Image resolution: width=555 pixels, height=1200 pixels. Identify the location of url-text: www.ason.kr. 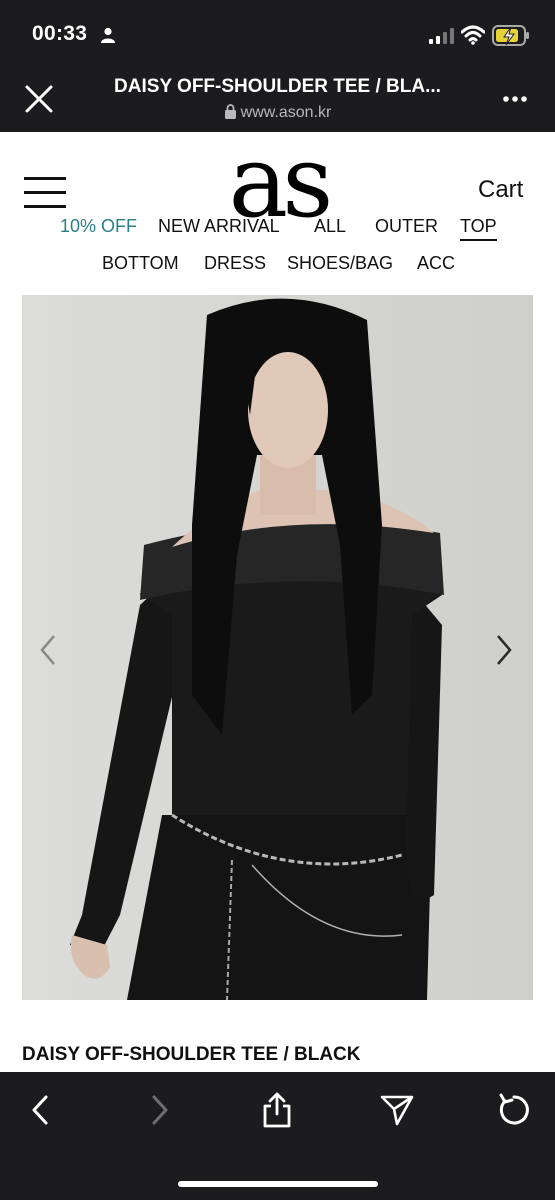
(286, 112).